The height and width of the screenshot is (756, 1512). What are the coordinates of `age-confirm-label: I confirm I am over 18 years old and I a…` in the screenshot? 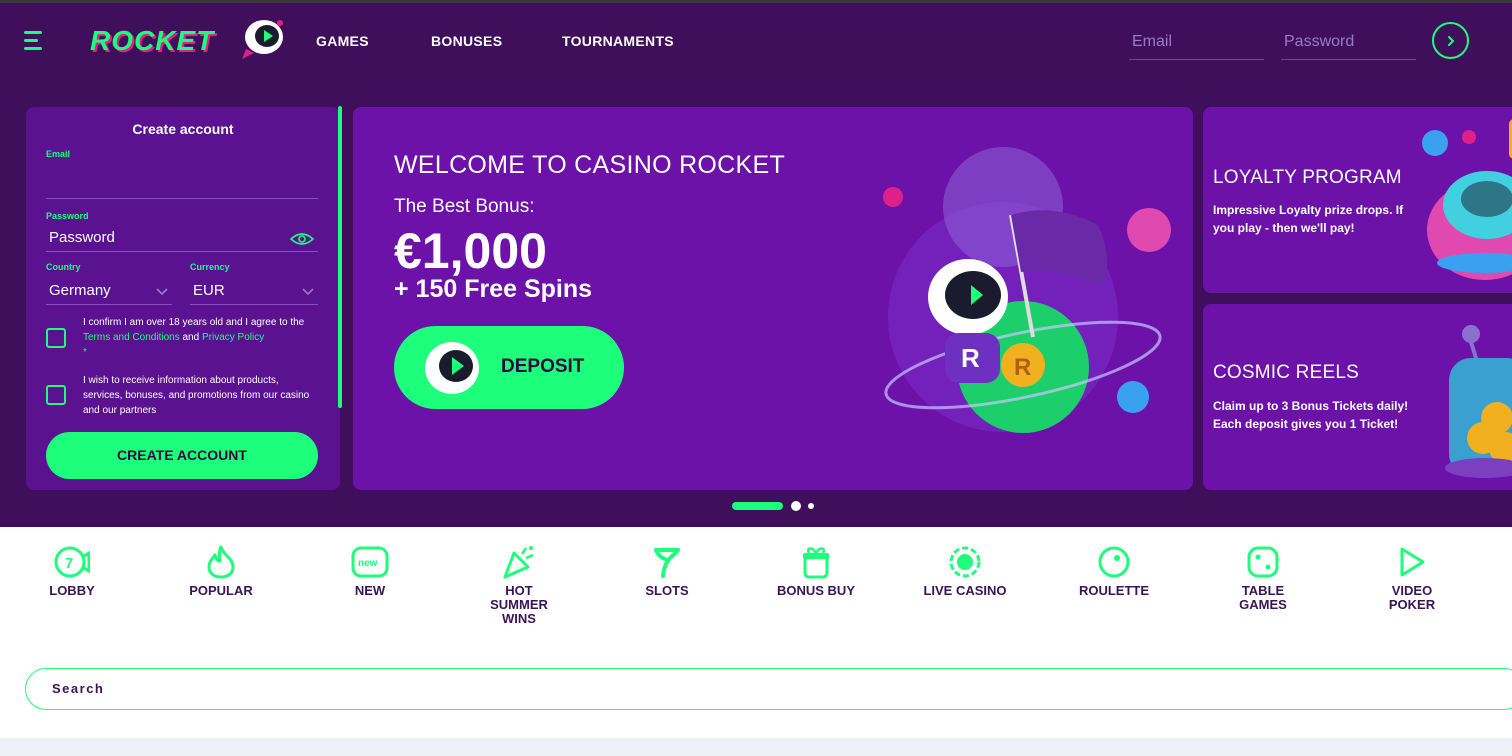 It's located at (194, 322).